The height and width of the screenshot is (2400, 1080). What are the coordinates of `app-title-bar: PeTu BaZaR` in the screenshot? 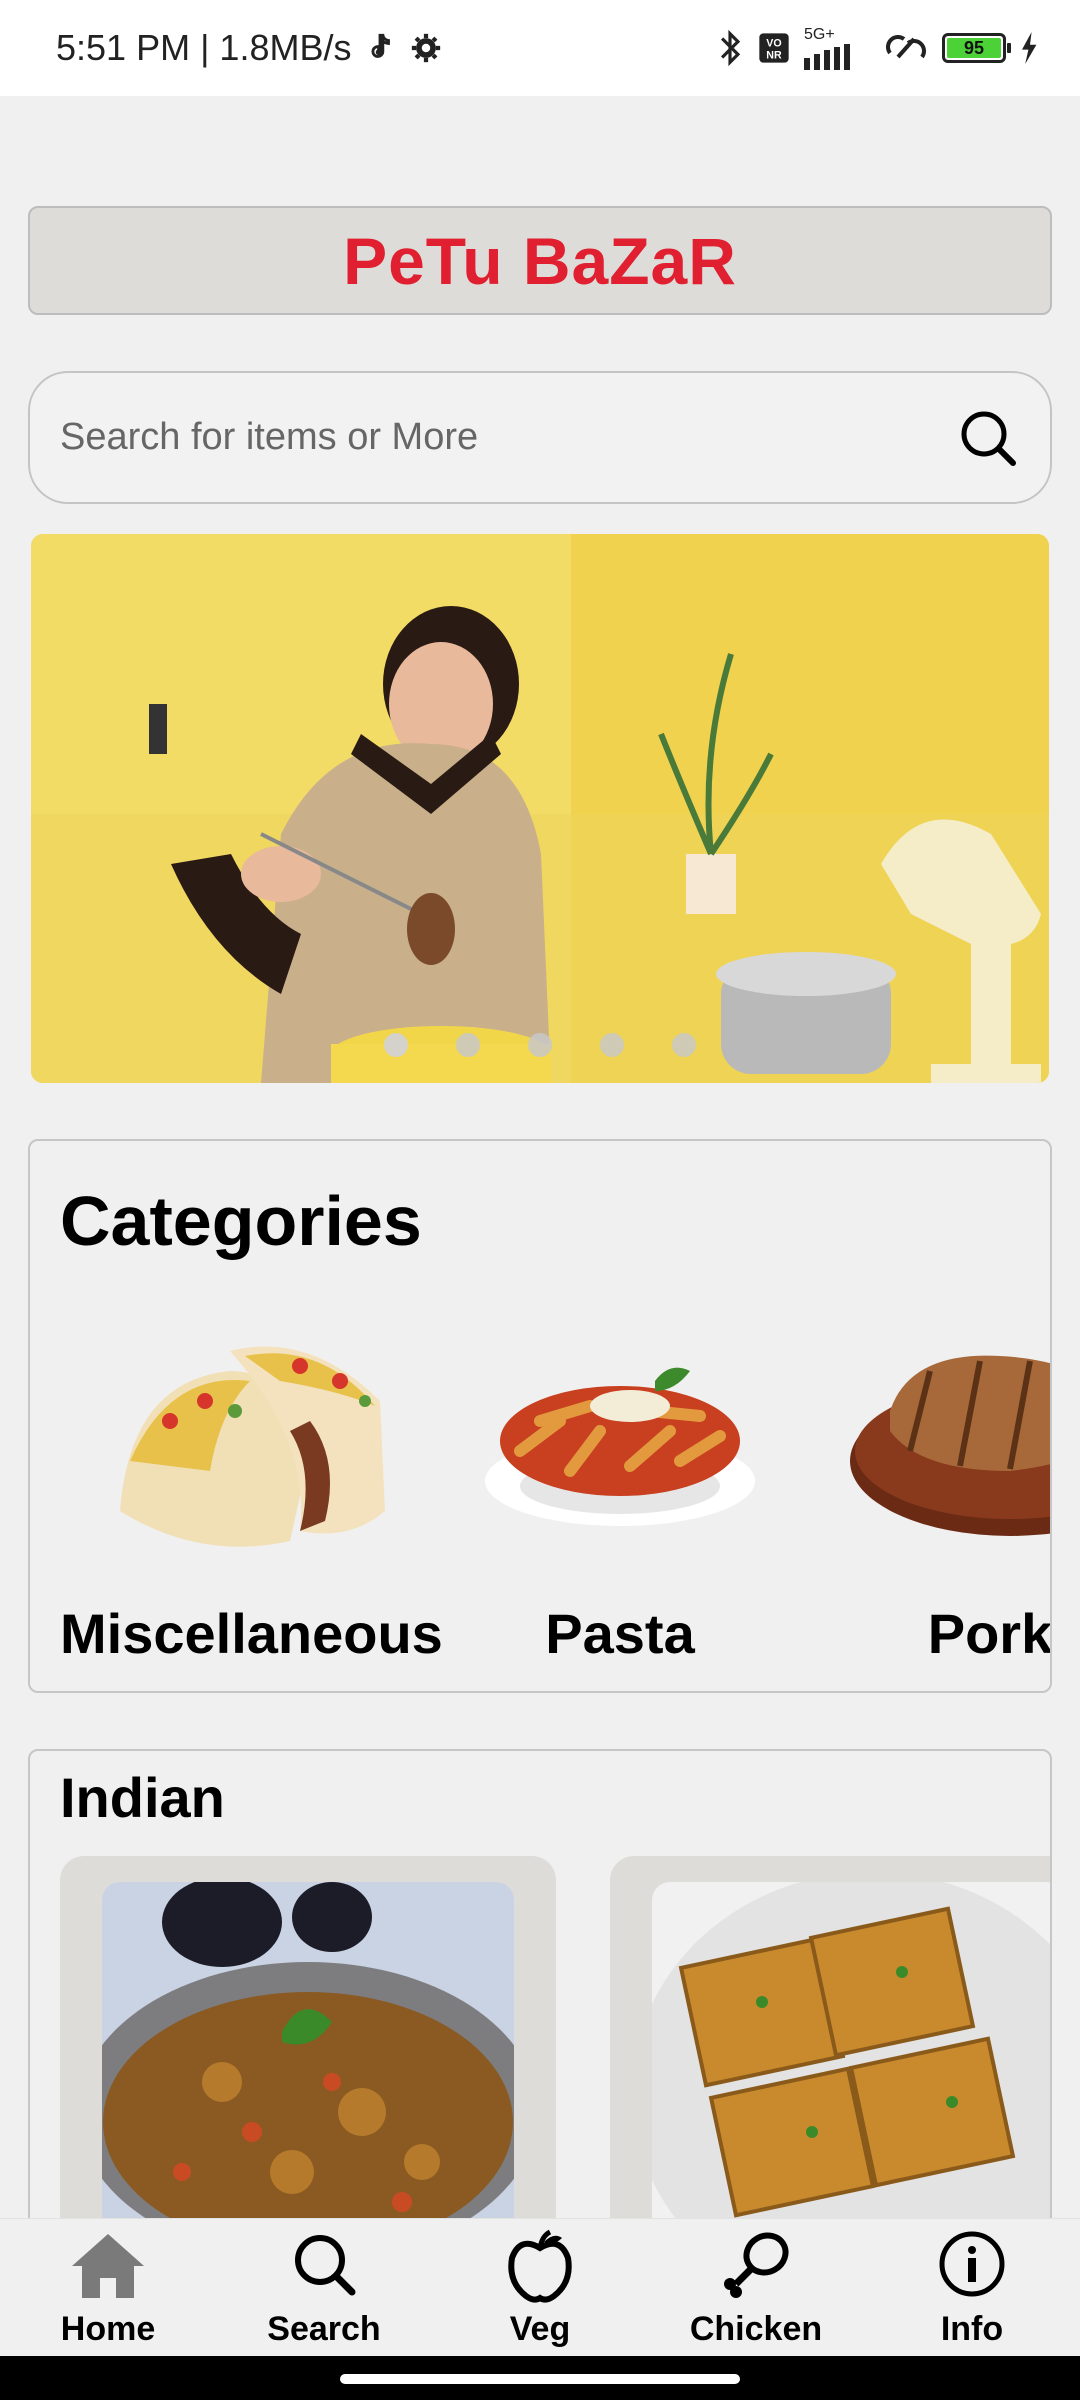 It's located at (540, 260).